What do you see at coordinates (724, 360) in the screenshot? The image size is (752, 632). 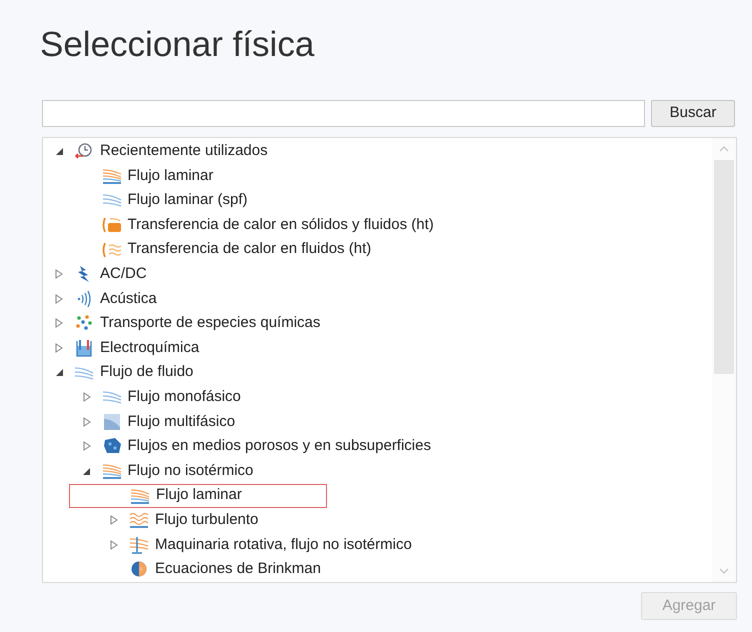 I see `scrollbar` at bounding box center [724, 360].